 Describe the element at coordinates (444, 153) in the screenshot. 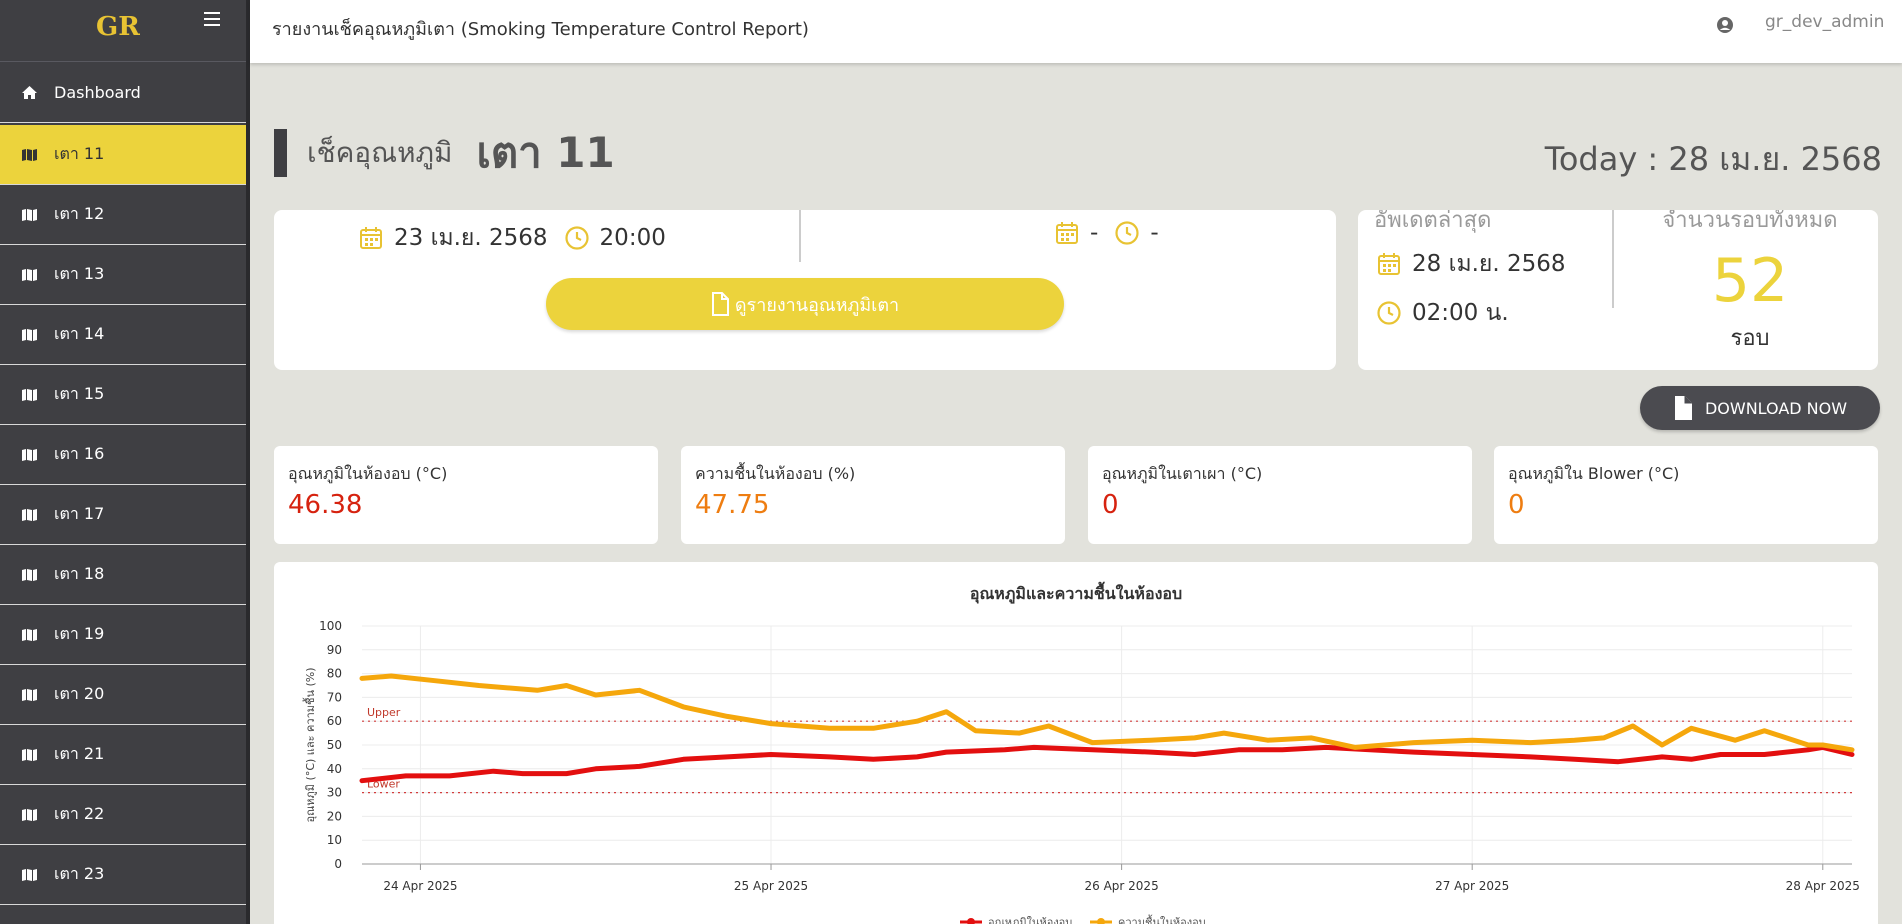

I see `page-header: เช็คอุณหภูมิ เตา 11` at that location.